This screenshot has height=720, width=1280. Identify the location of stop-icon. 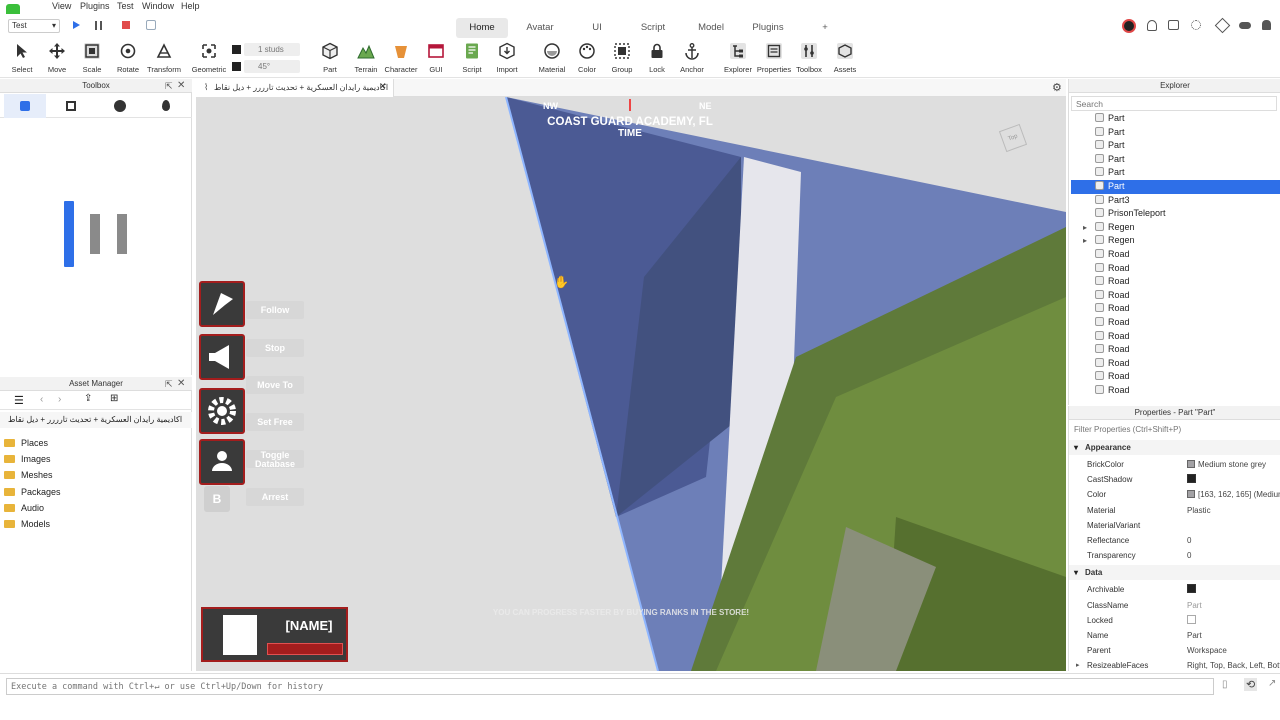
(126, 25).